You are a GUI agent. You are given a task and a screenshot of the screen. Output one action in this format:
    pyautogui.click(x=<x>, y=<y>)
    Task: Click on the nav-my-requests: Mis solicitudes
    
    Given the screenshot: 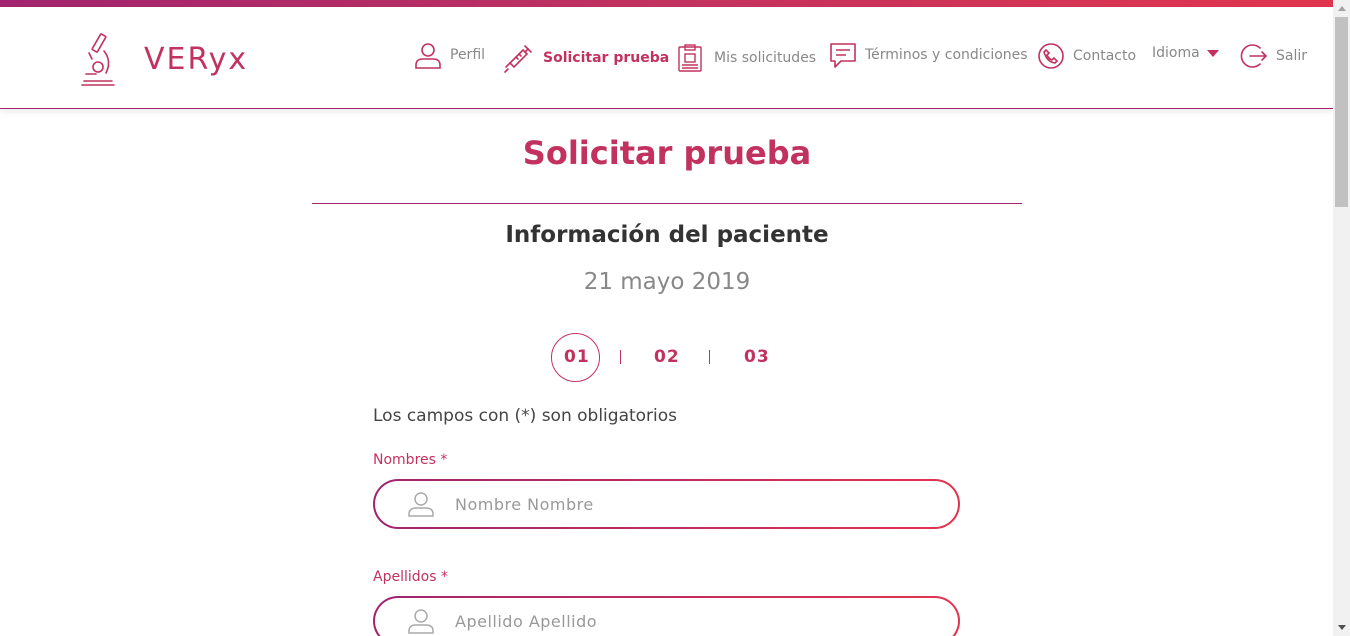 What is the action you would take?
    pyautogui.click(x=746, y=58)
    